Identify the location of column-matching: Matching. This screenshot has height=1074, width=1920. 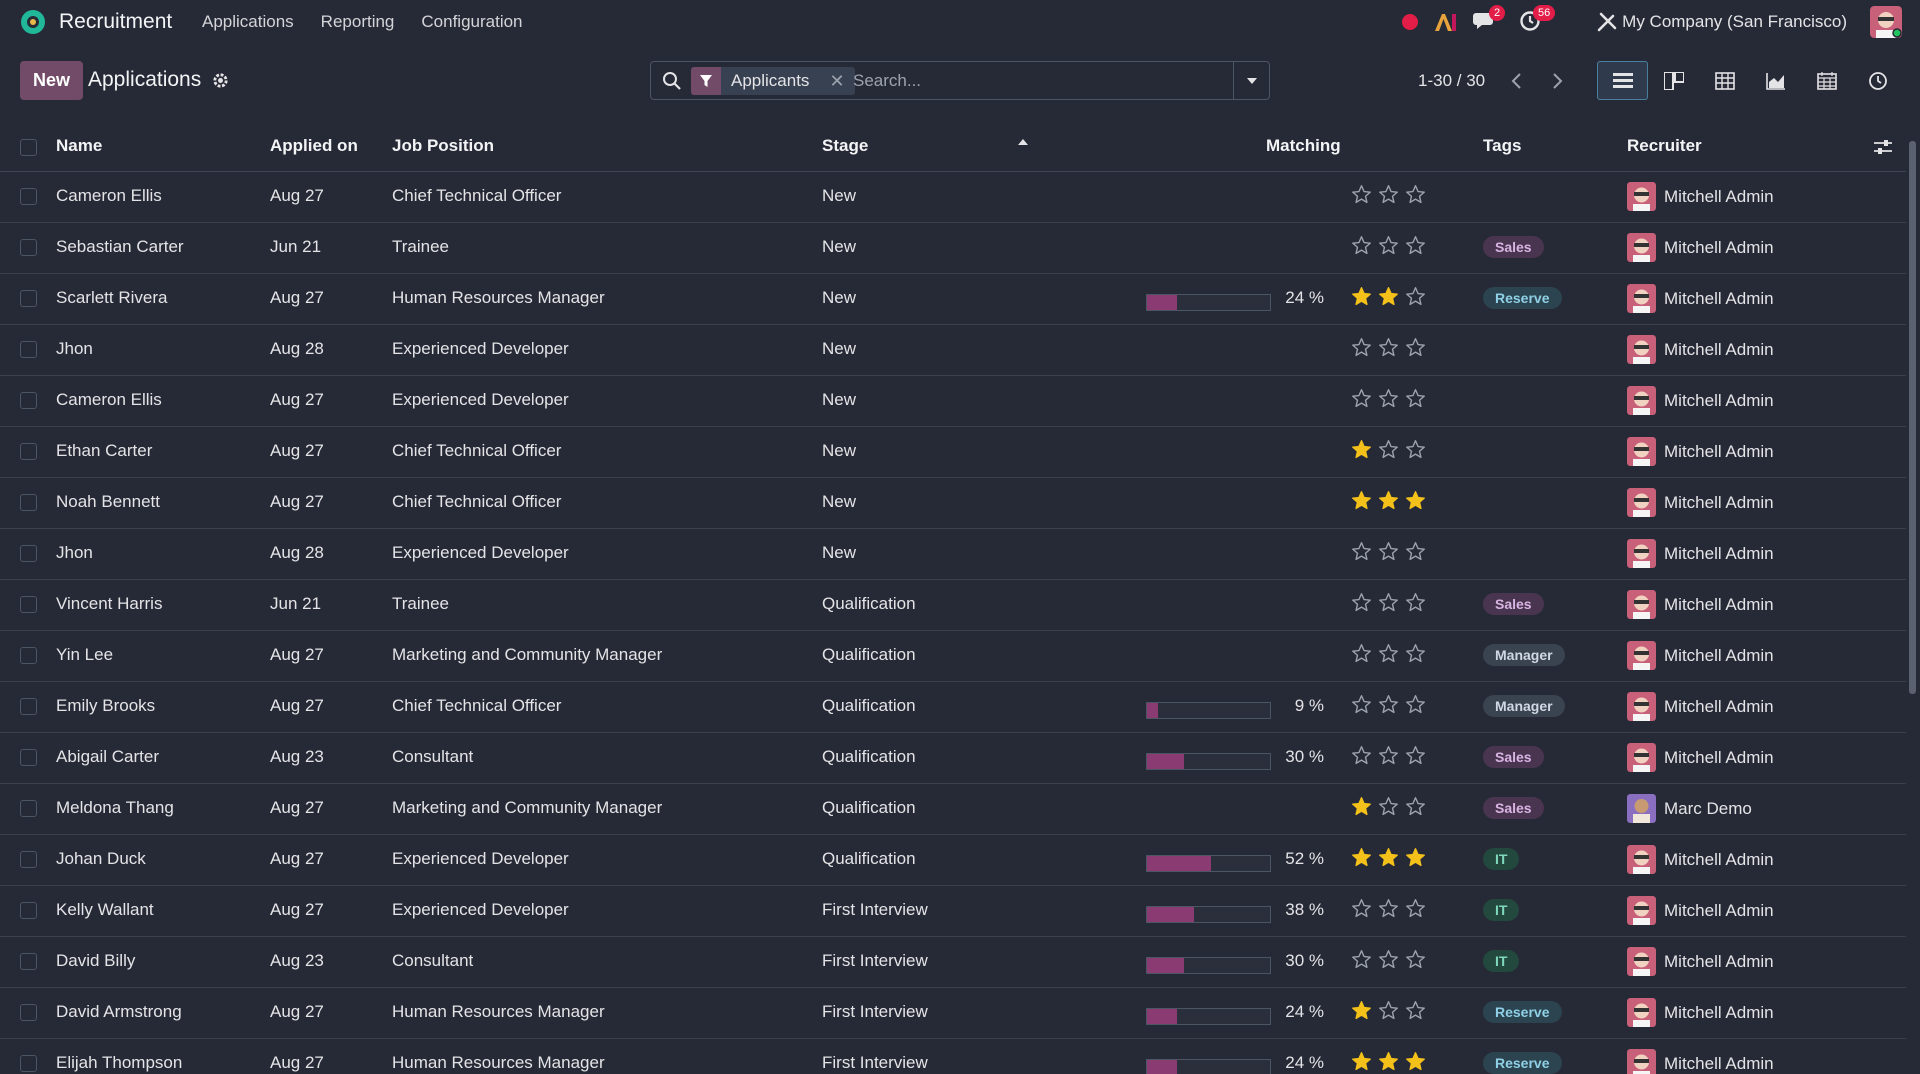
(1303, 146).